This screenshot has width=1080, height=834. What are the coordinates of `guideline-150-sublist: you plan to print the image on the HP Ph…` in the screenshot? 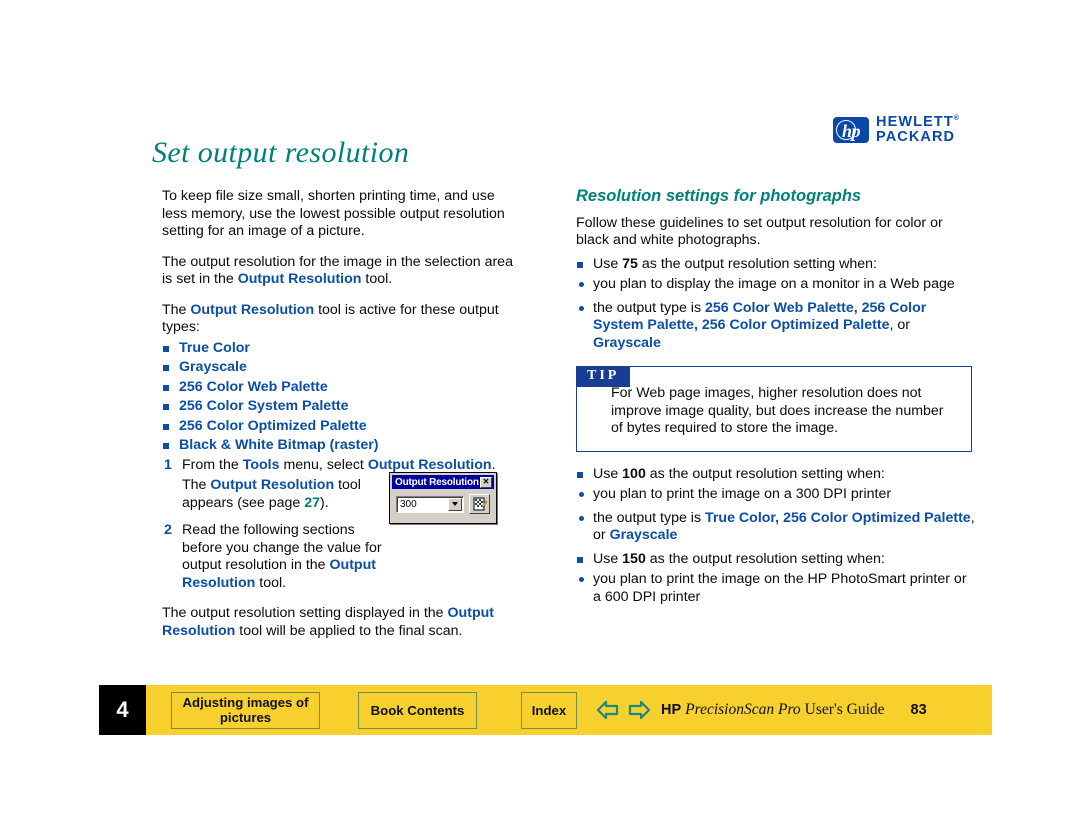 It's located at (776, 588).